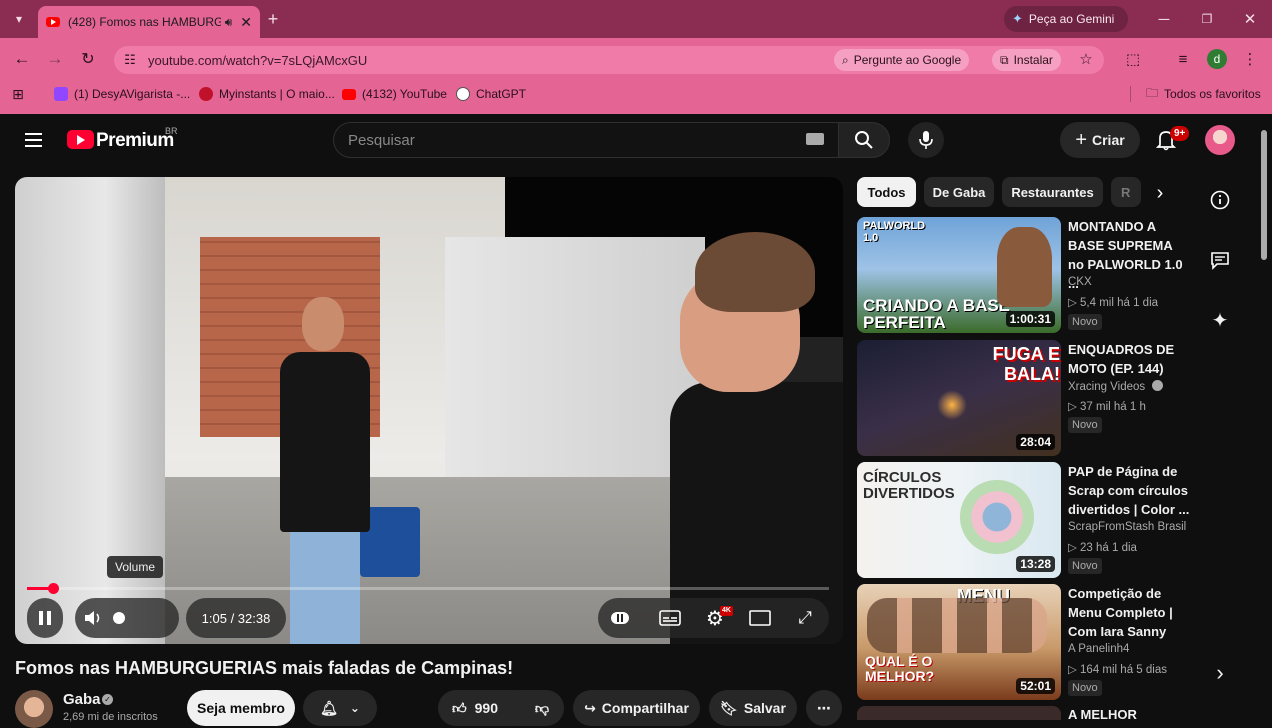 This screenshot has height=728, width=1272. What do you see at coordinates (19, 19) in the screenshot?
I see `tab-search-icon: ▾` at bounding box center [19, 19].